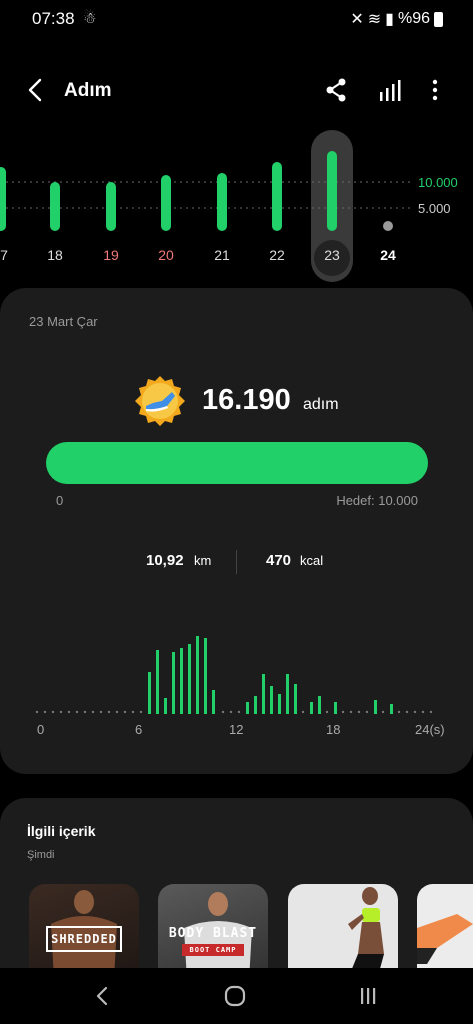 The width and height of the screenshot is (473, 1024). Describe the element at coordinates (103, 996) in the screenshot. I see `nav-back-icon` at that location.